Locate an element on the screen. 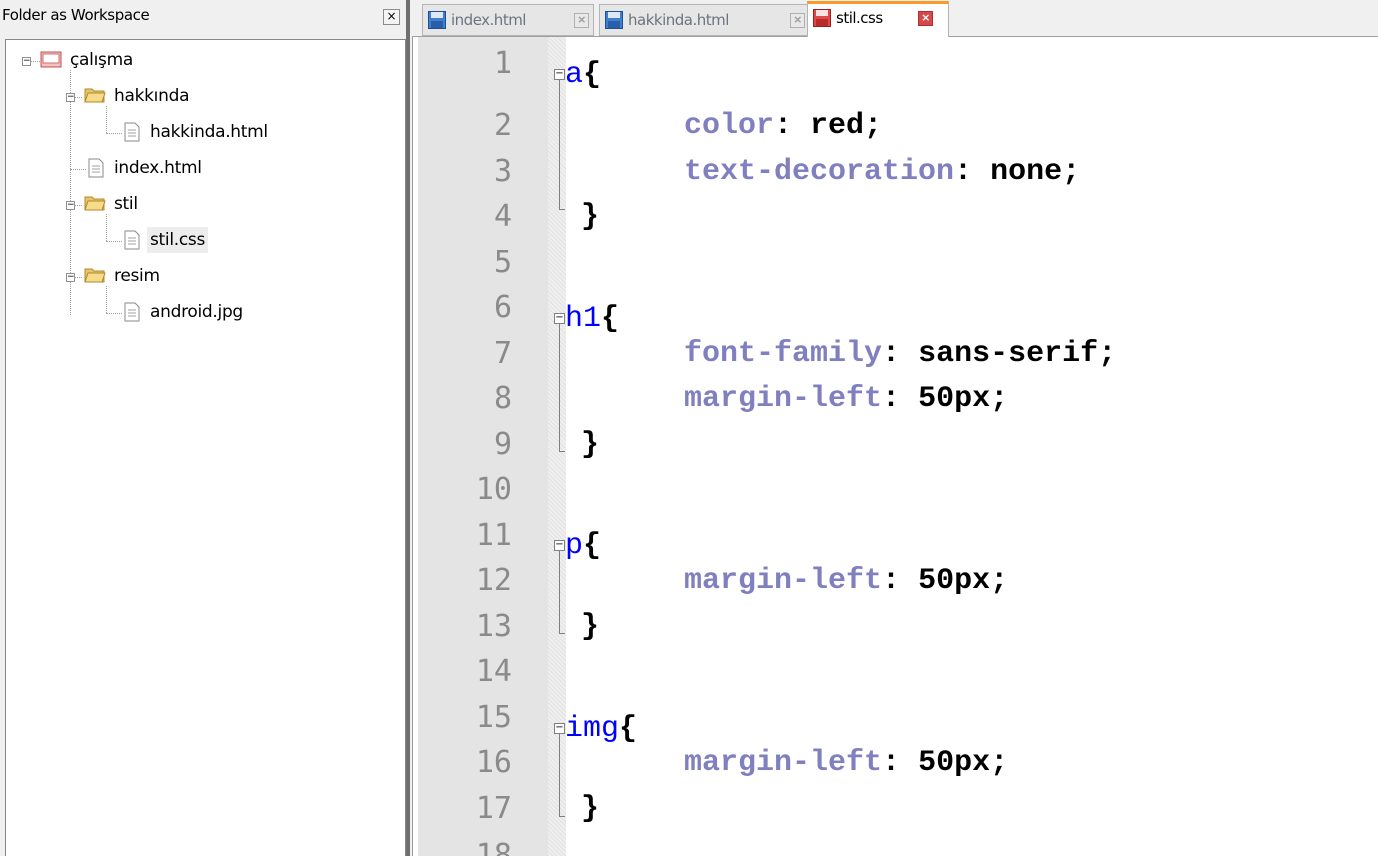  line-number: 13 is located at coordinates (493, 626).